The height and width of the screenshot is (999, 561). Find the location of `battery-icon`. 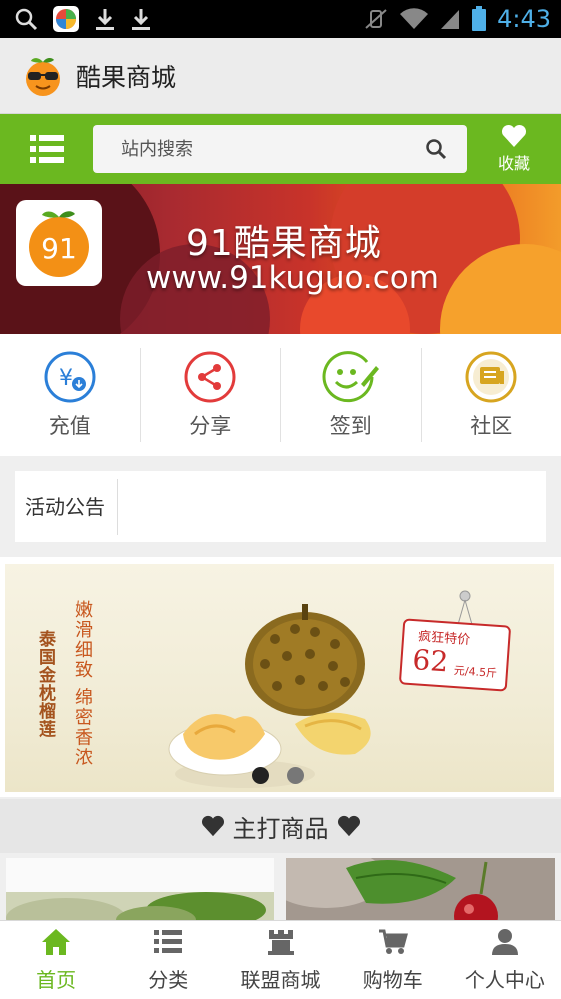

battery-icon is located at coordinates (479, 19).